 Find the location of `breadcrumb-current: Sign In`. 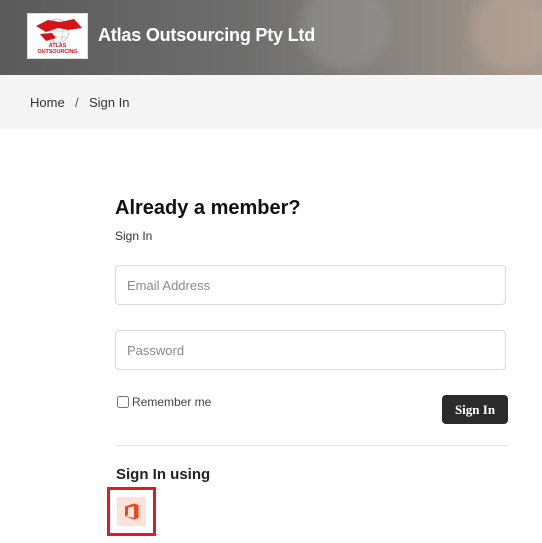

breadcrumb-current: Sign In is located at coordinates (109, 102).